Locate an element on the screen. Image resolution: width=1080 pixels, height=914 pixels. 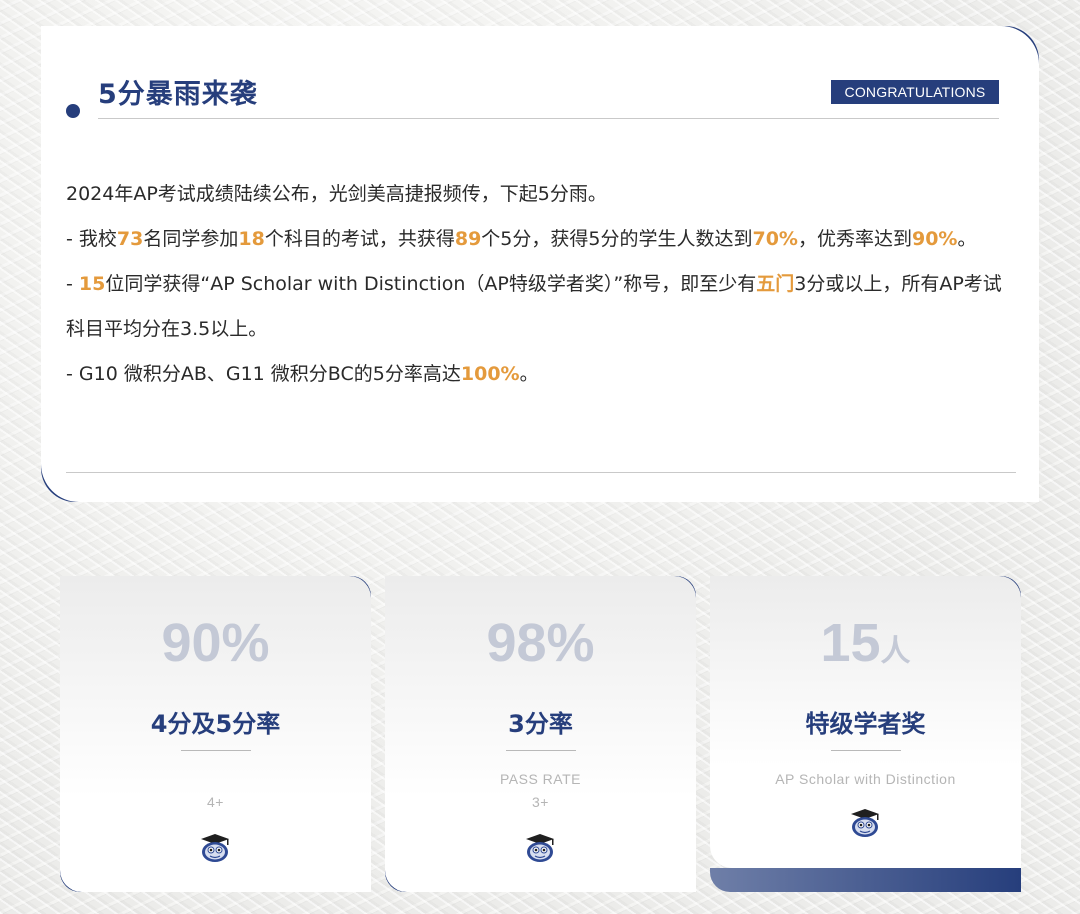
stat-number: 98% is located at coordinates (540, 643).